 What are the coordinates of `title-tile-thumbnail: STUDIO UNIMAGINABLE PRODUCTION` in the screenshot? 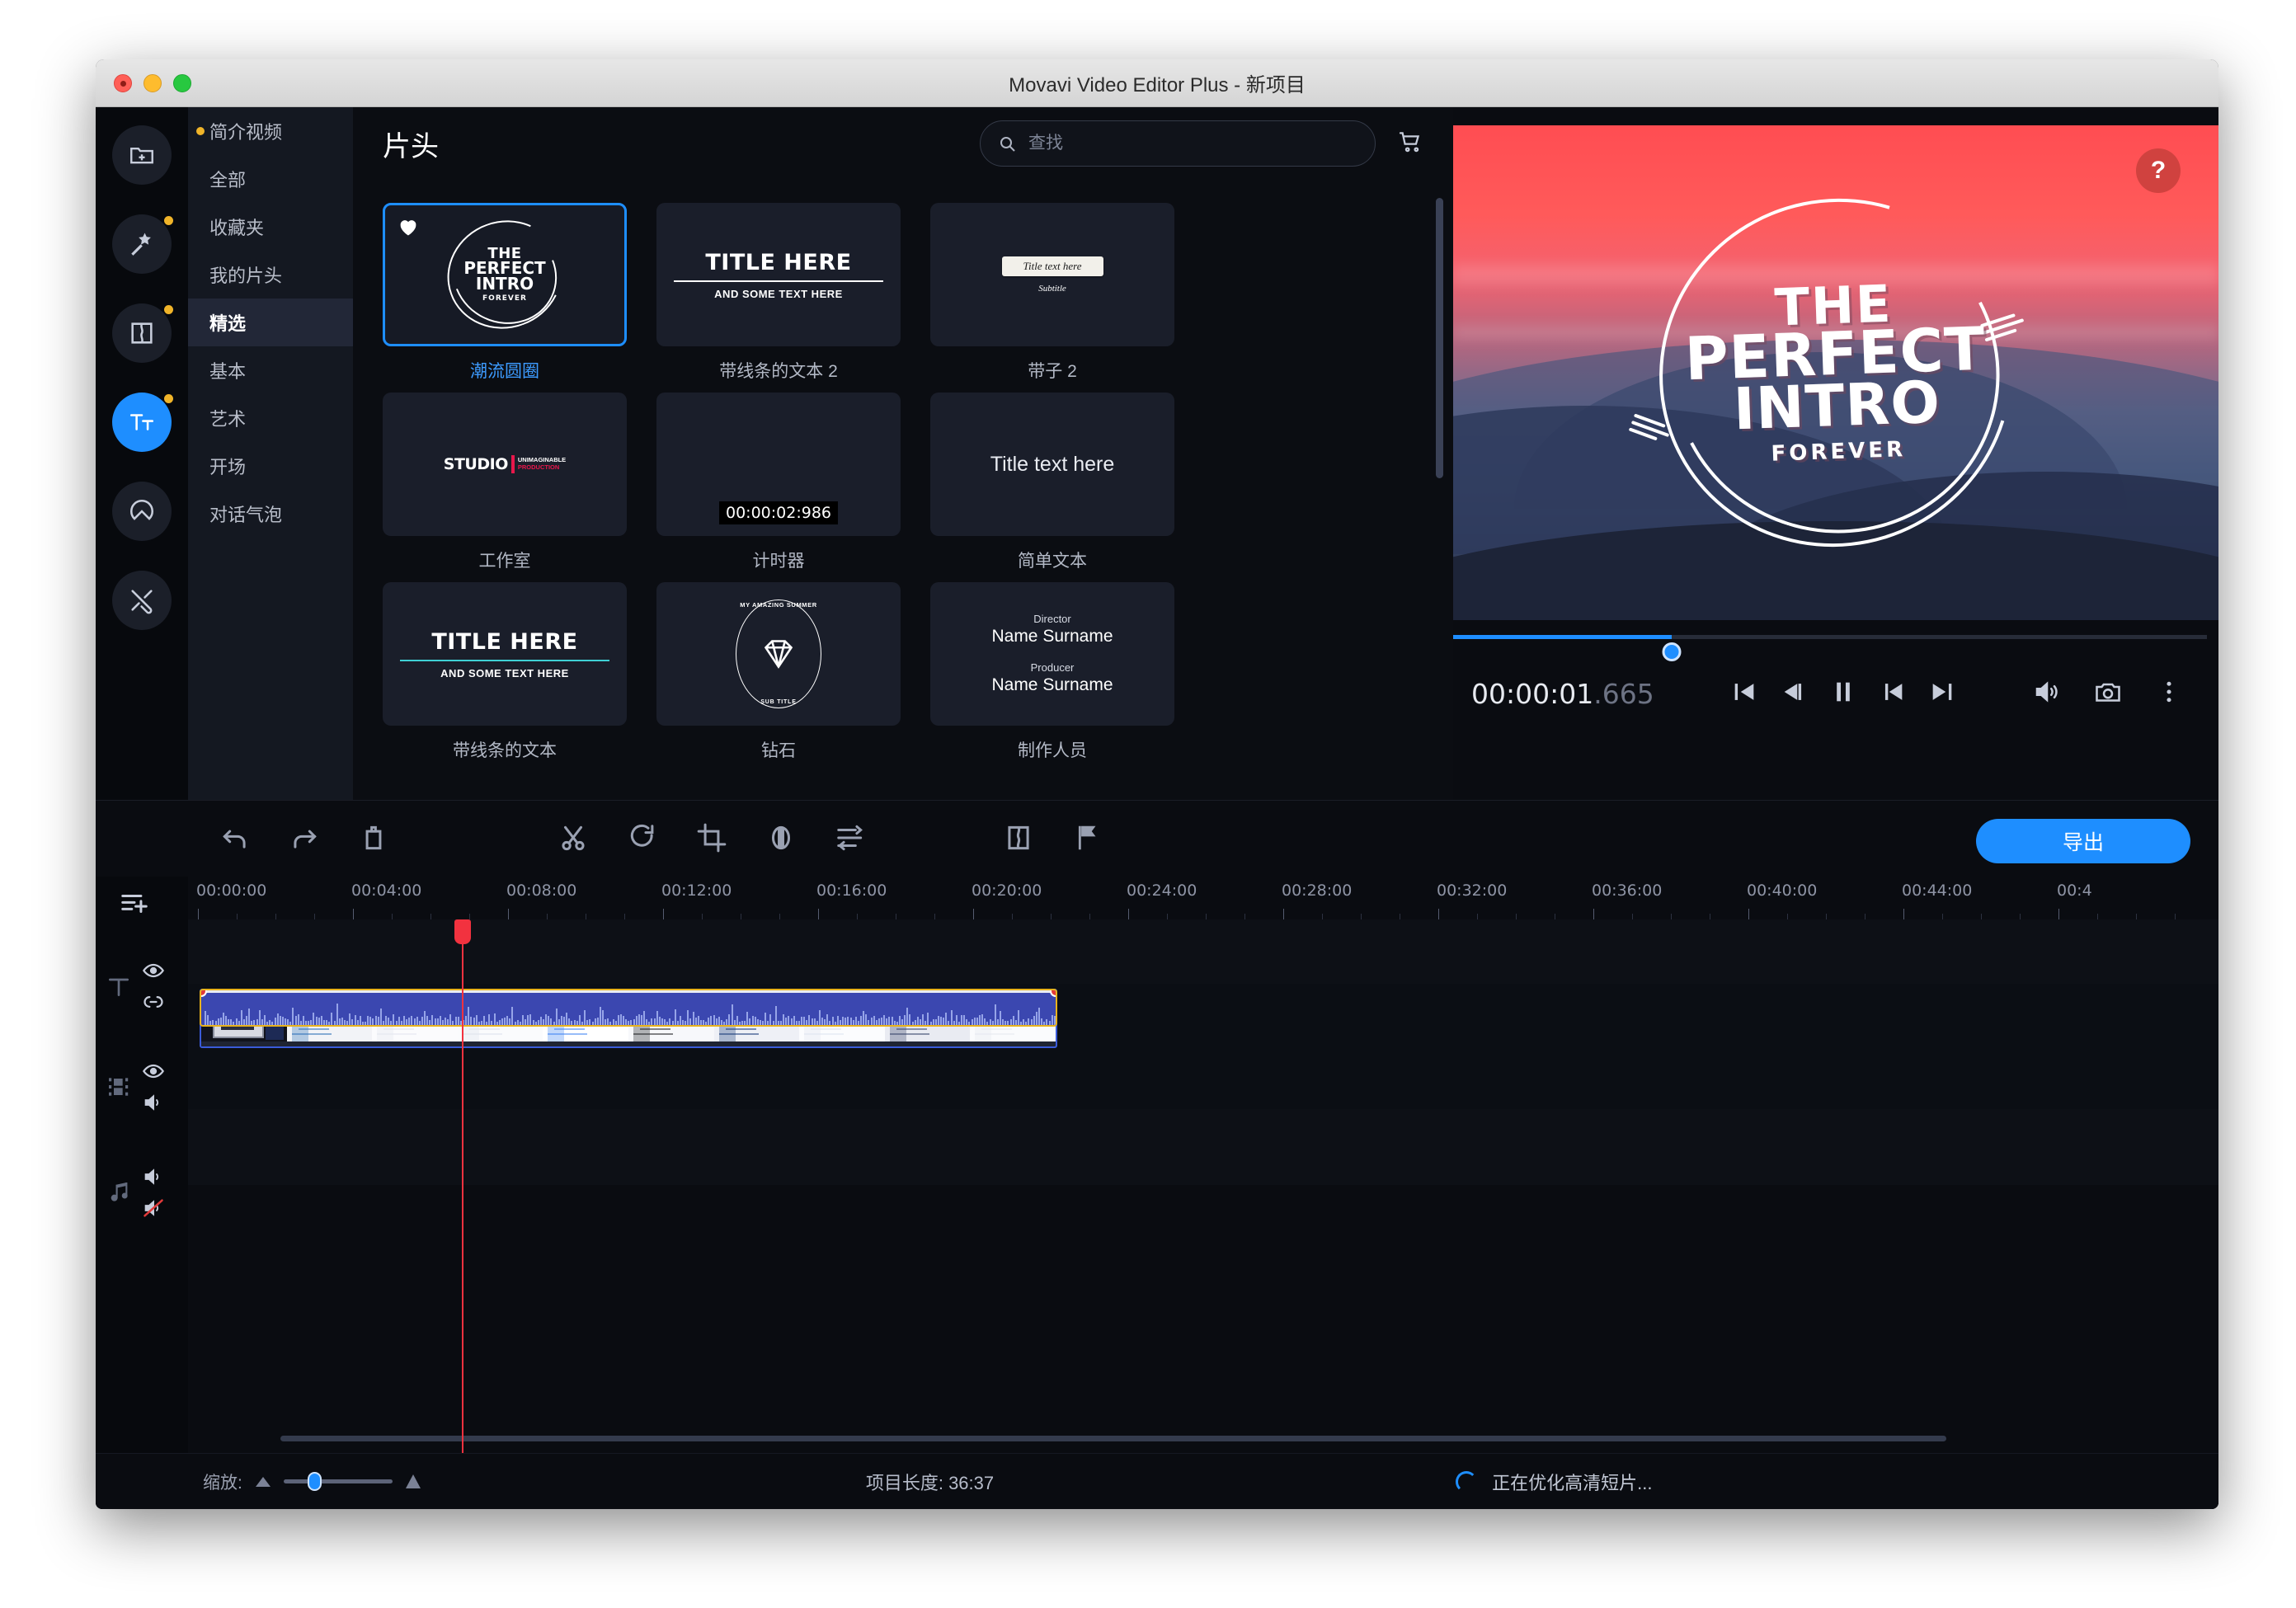 It's located at (505, 464).